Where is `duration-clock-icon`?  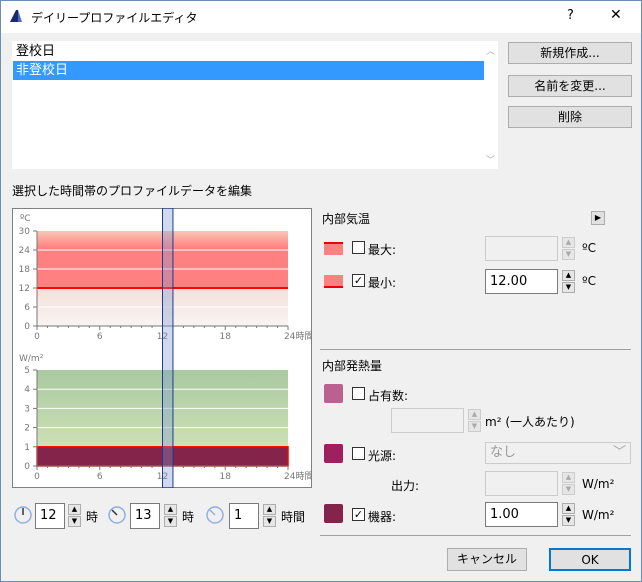 duration-clock-icon is located at coordinates (215, 515).